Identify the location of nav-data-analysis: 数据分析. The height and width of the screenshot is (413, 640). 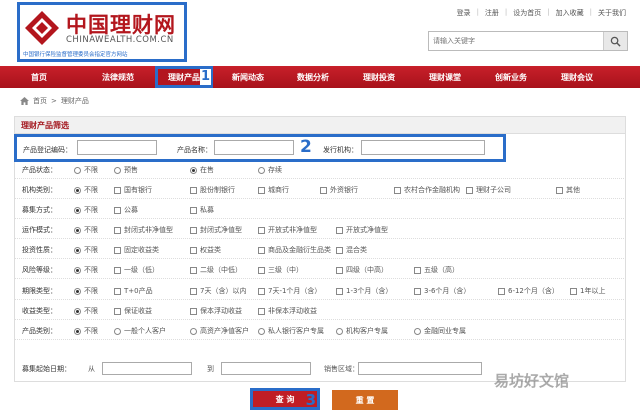
(313, 77).